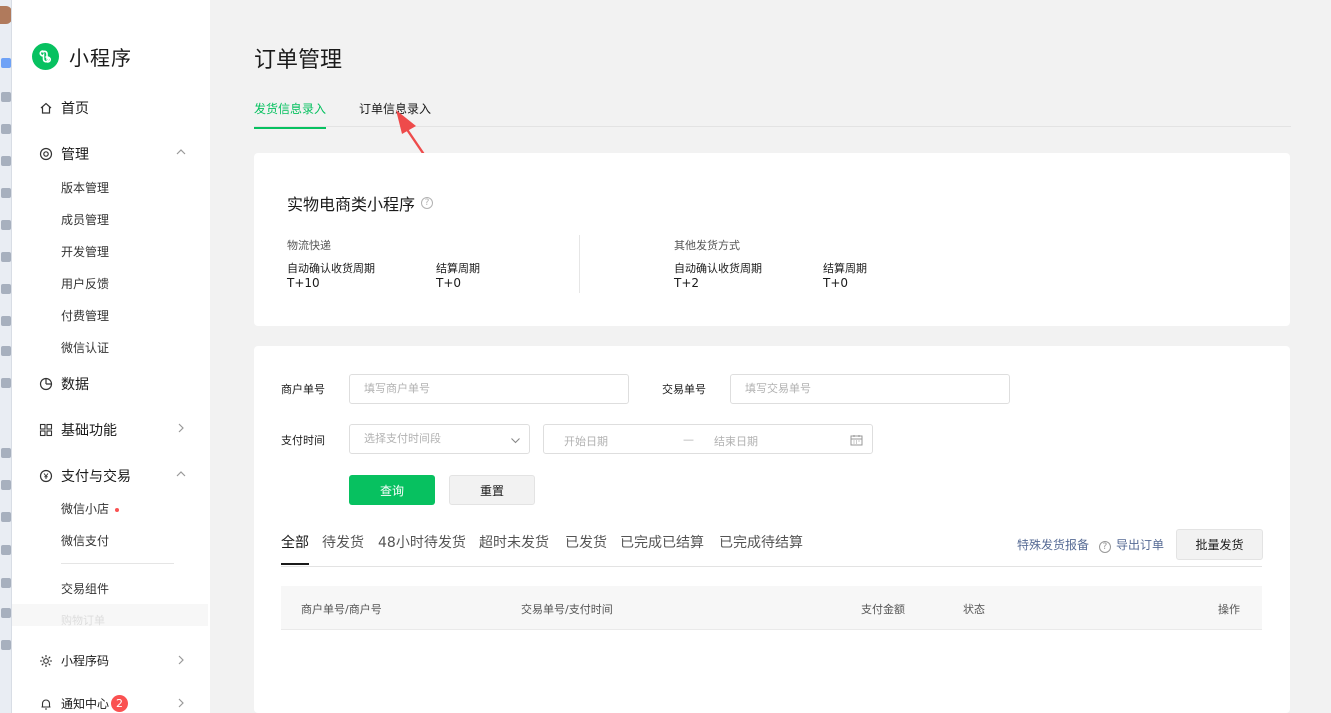 This screenshot has height=713, width=1331. Describe the element at coordinates (974, 609) in the screenshot. I see `column-status: 状态` at that location.